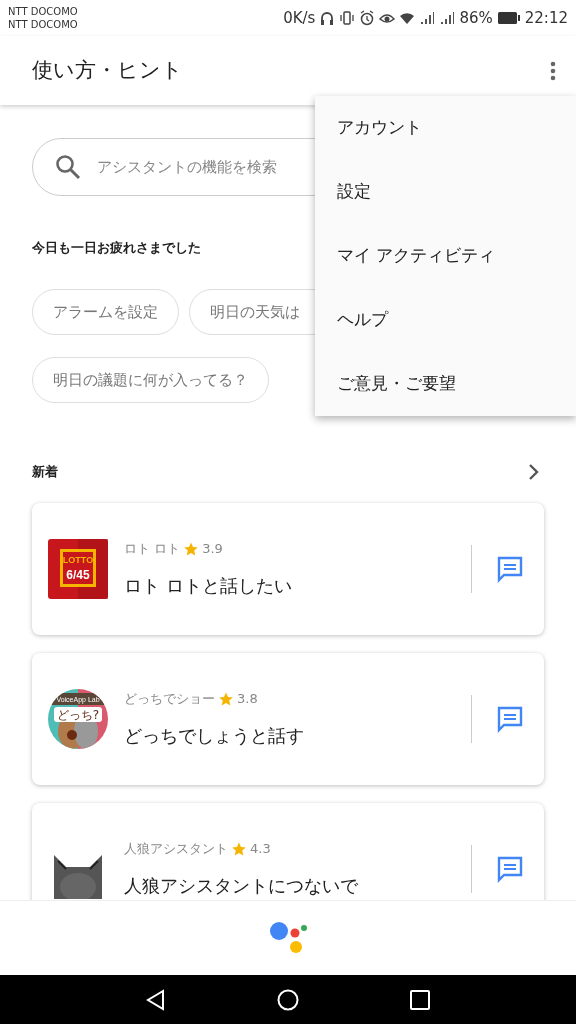 This screenshot has height=1024, width=576. Describe the element at coordinates (241, 886) in the screenshot. I see `app-prompt: 人狼アシスタントにつないで` at that location.